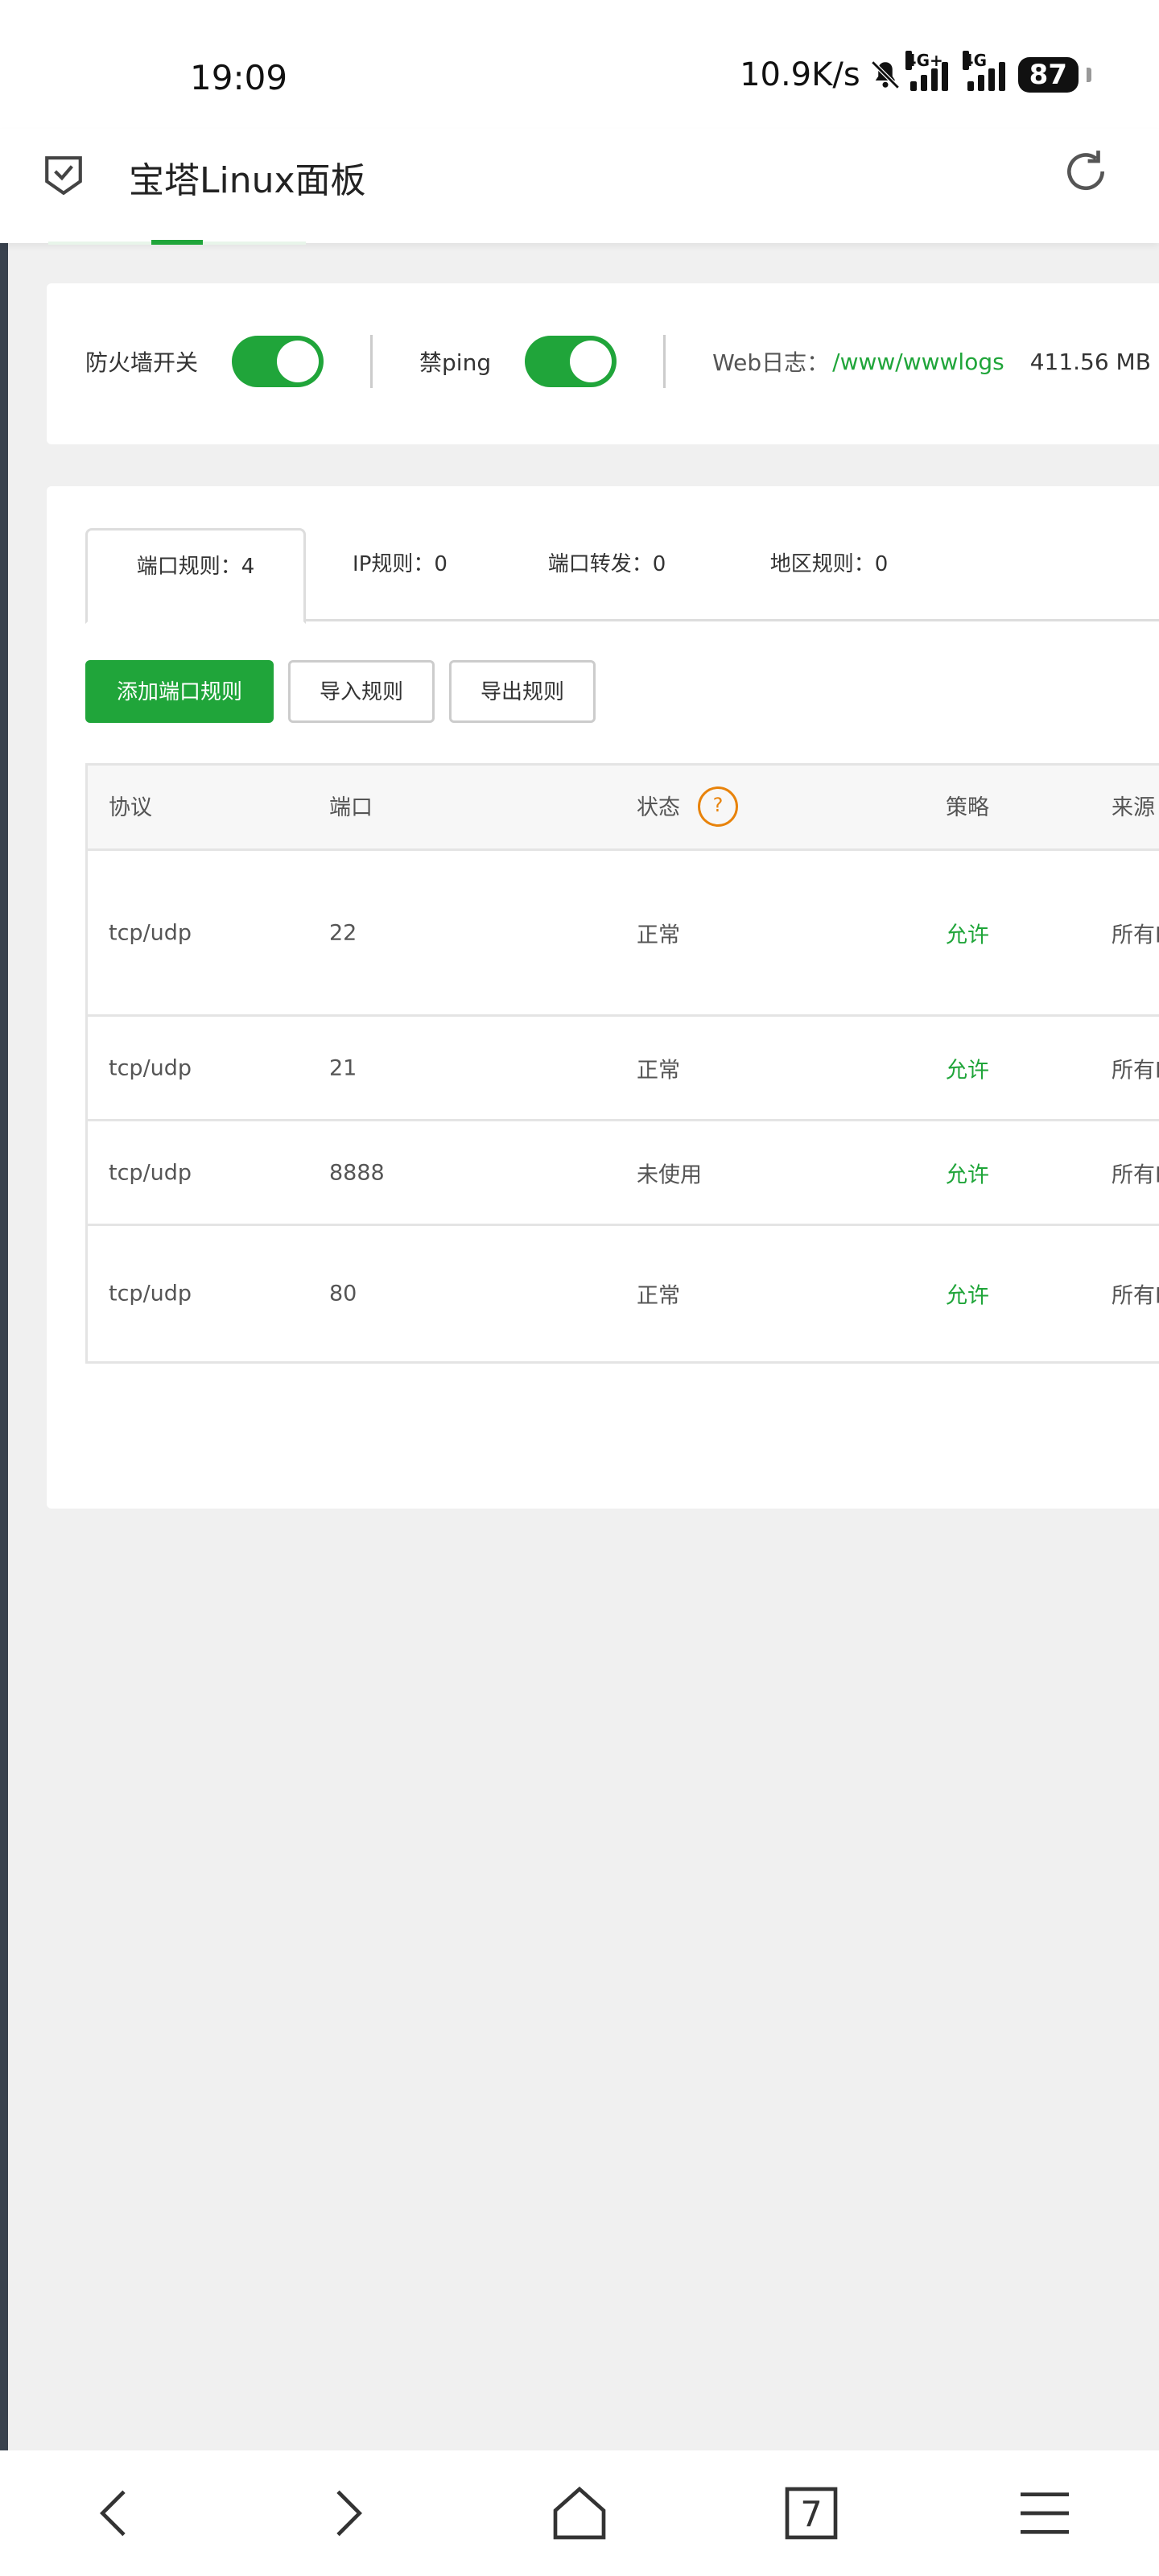 The image size is (1159, 2576). I want to click on tabs-count: 7, so click(811, 2516).